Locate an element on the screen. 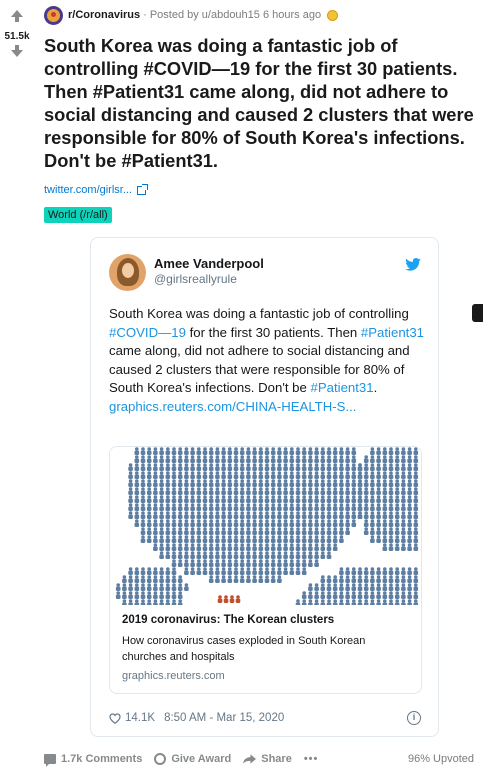 The width and height of the screenshot is (483, 778). subreddit-link: r/Coronavirus is located at coordinates (104, 15).